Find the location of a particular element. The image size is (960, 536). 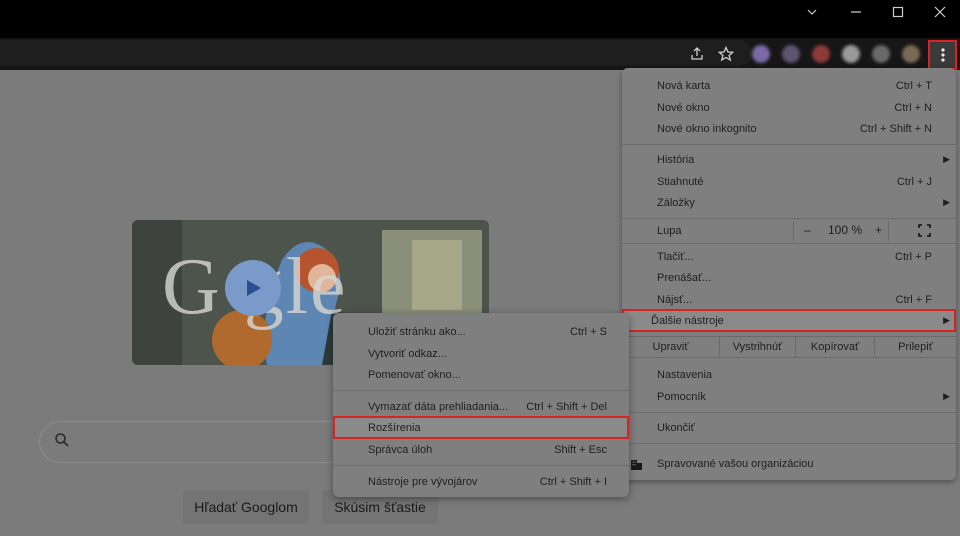

cut-button: Vystrihnúť is located at coordinates (757, 347).